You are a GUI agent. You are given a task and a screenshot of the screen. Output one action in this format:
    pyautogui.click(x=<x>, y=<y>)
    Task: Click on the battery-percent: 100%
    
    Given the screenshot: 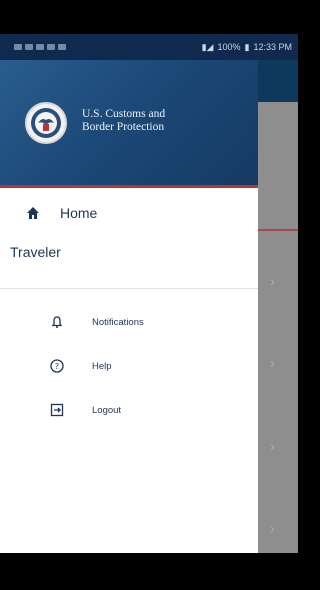 What is the action you would take?
    pyautogui.click(x=229, y=47)
    